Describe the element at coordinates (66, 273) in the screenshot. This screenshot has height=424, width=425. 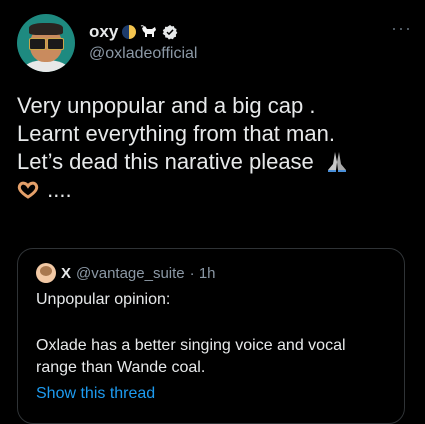
I see `quoted-author-name: X` at that location.